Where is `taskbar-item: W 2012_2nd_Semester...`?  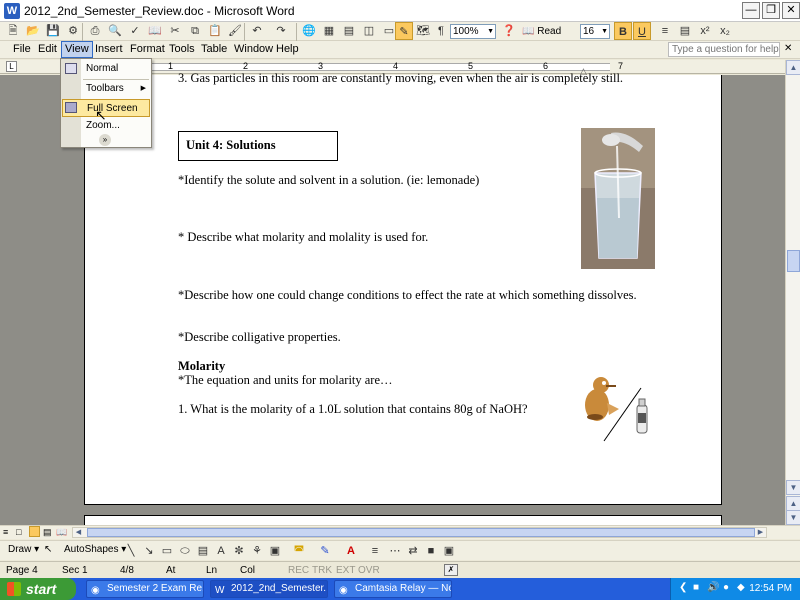 taskbar-item: W 2012_2nd_Semester... is located at coordinates (269, 589).